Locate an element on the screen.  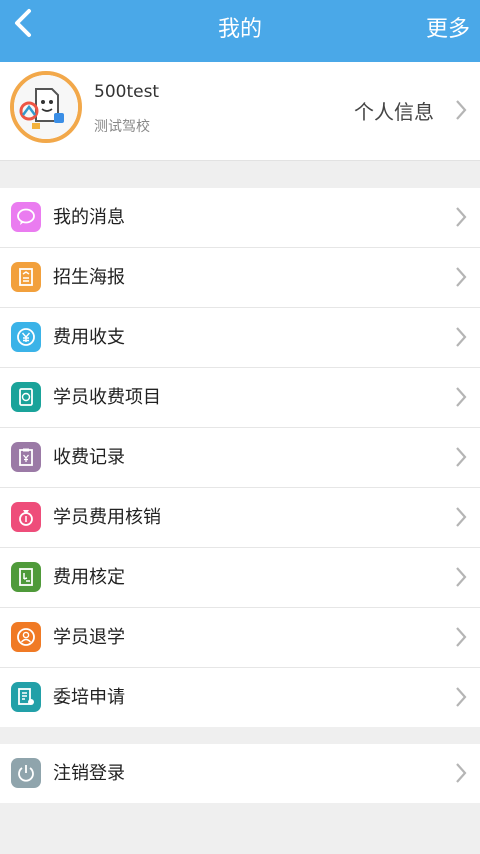
profile-row: 500test 测试驾校 个人信息 is located at coordinates (240, 111).